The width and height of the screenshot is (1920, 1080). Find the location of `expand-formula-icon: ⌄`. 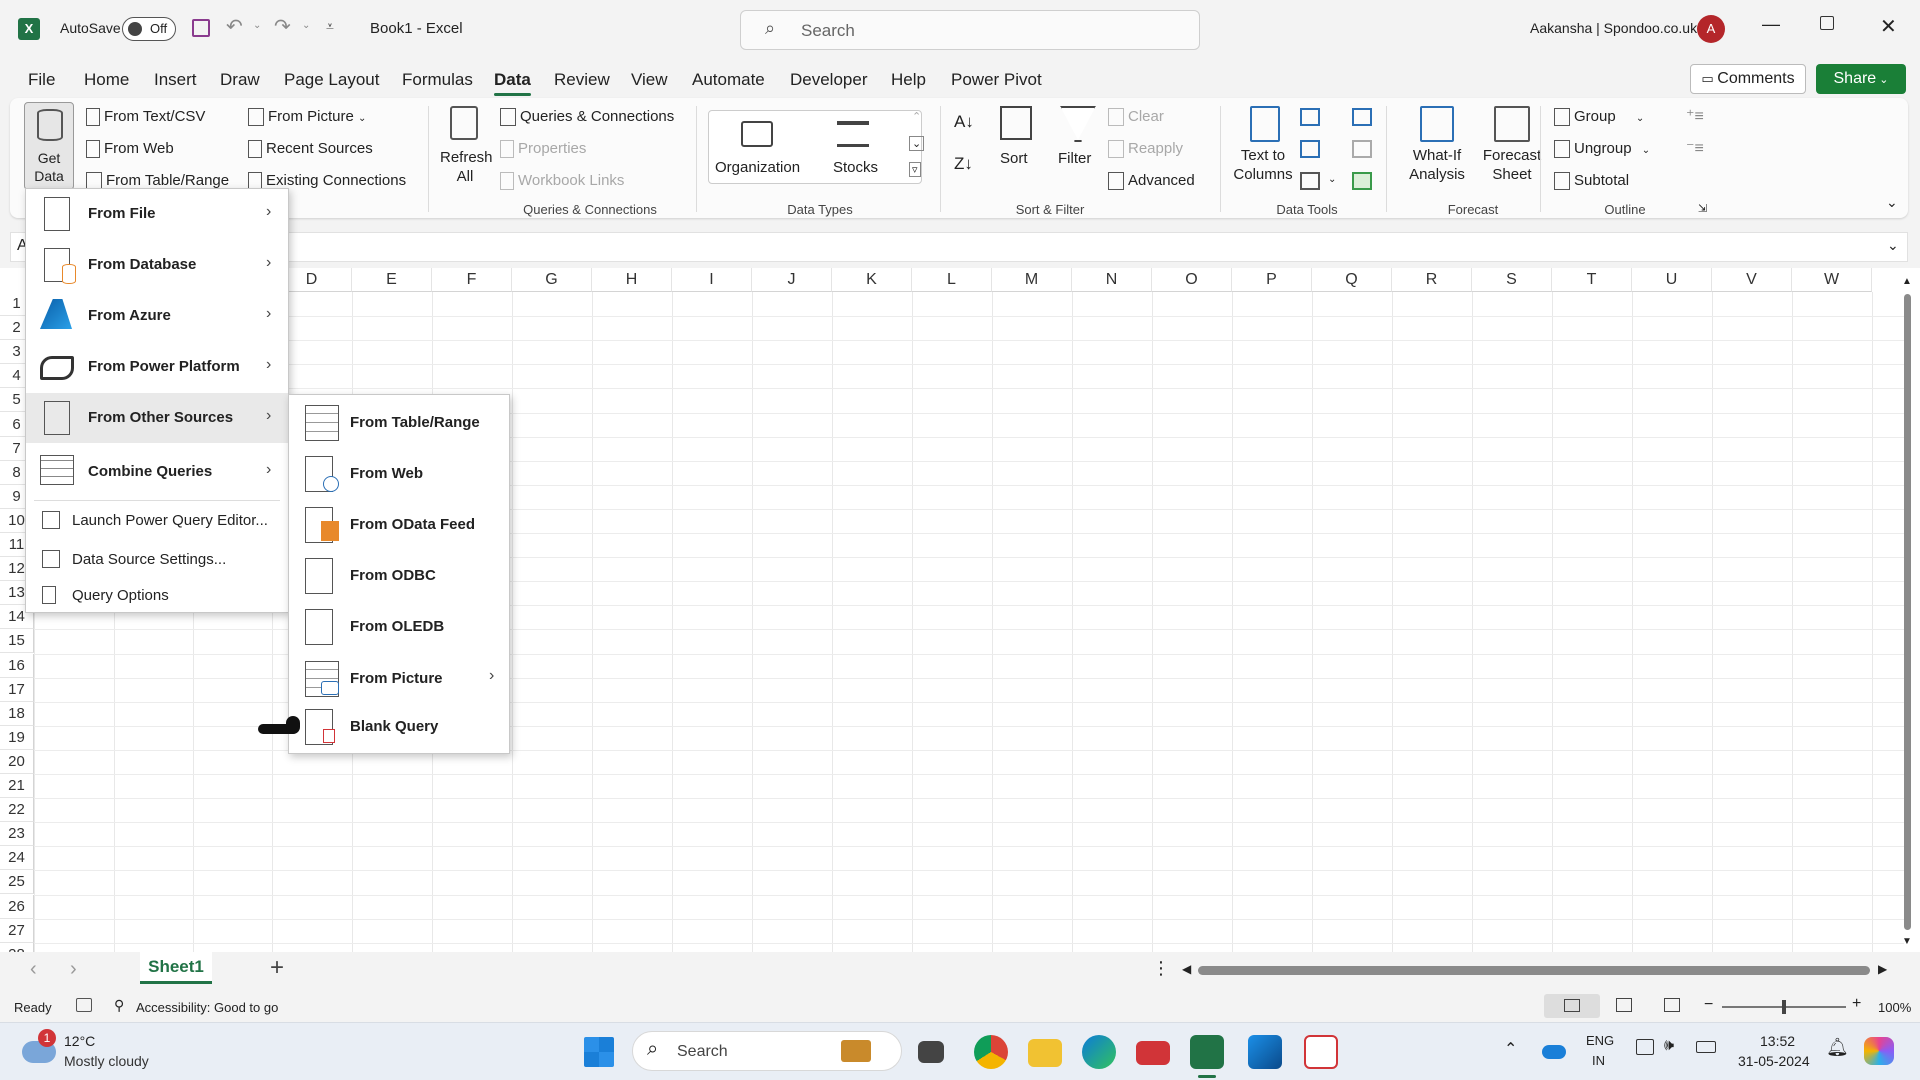

expand-formula-icon: ⌄ is located at coordinates (1893, 245).